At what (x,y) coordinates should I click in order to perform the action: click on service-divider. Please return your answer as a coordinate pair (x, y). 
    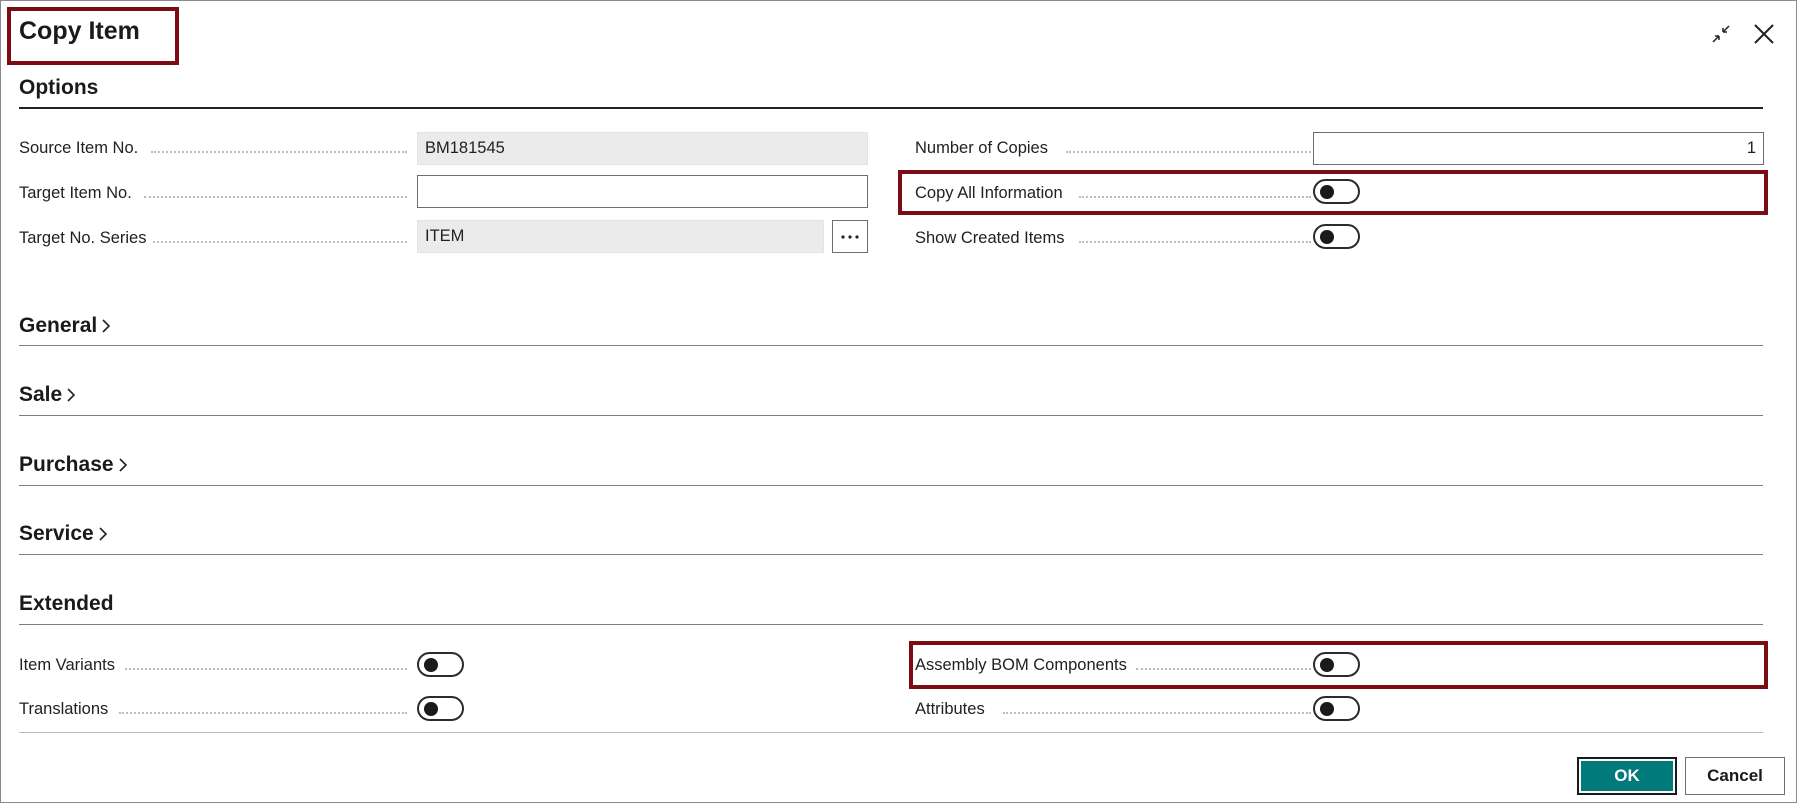
    Looking at the image, I should click on (891, 554).